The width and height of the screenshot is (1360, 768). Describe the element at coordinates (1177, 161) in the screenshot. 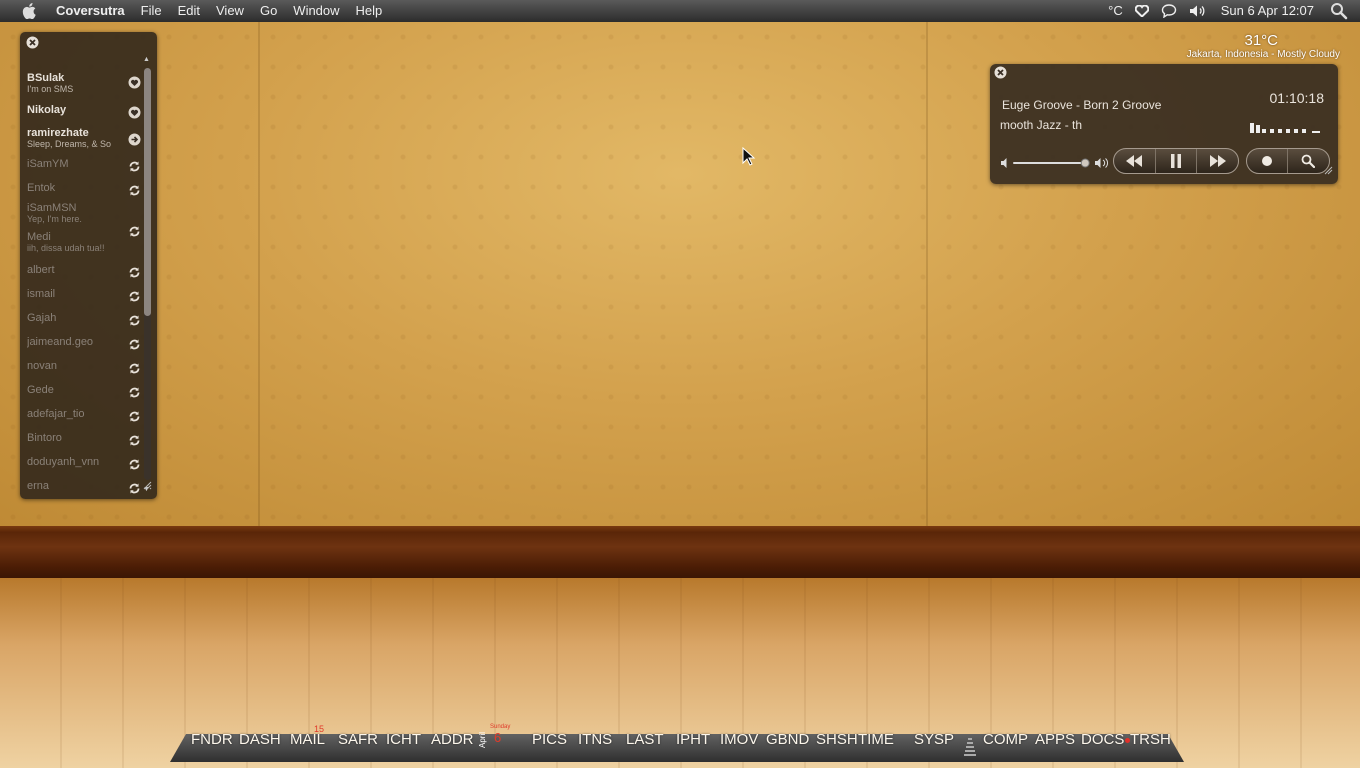

I see `pause-button` at that location.